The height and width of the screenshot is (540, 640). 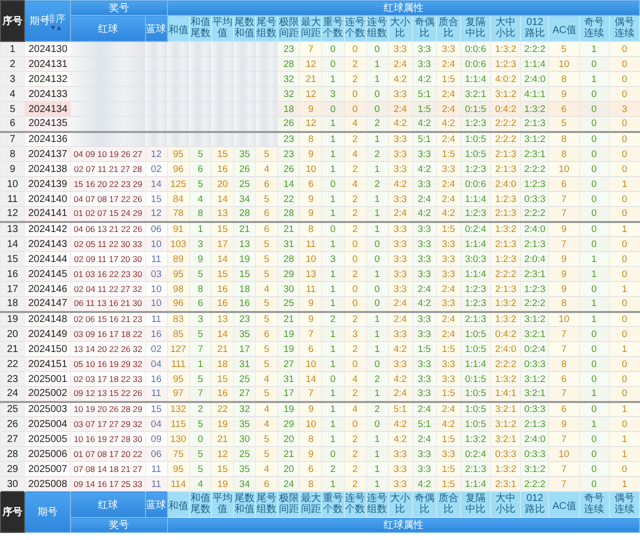 What do you see at coordinates (475, 505) in the screenshot?
I see `column-header: 复隔中比` at bounding box center [475, 505].